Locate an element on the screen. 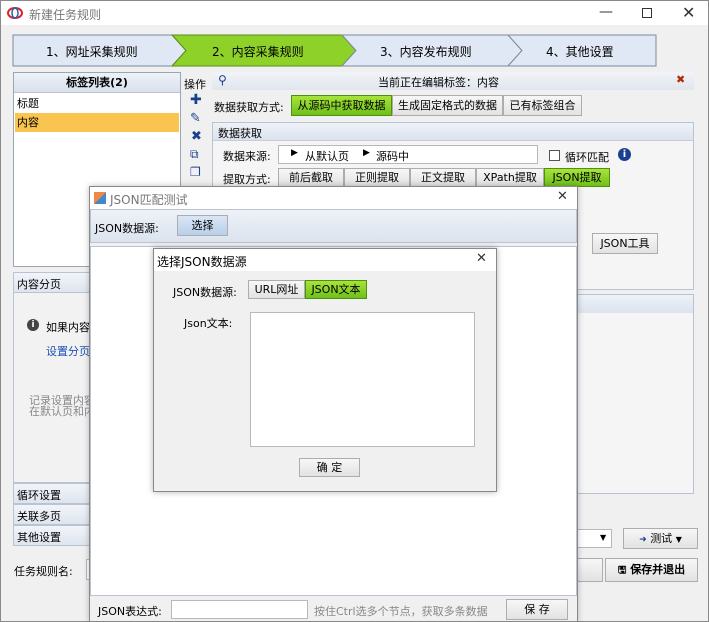 This screenshot has width=709, height=622. paging-hint: 如果内容 is located at coordinates (68, 327).